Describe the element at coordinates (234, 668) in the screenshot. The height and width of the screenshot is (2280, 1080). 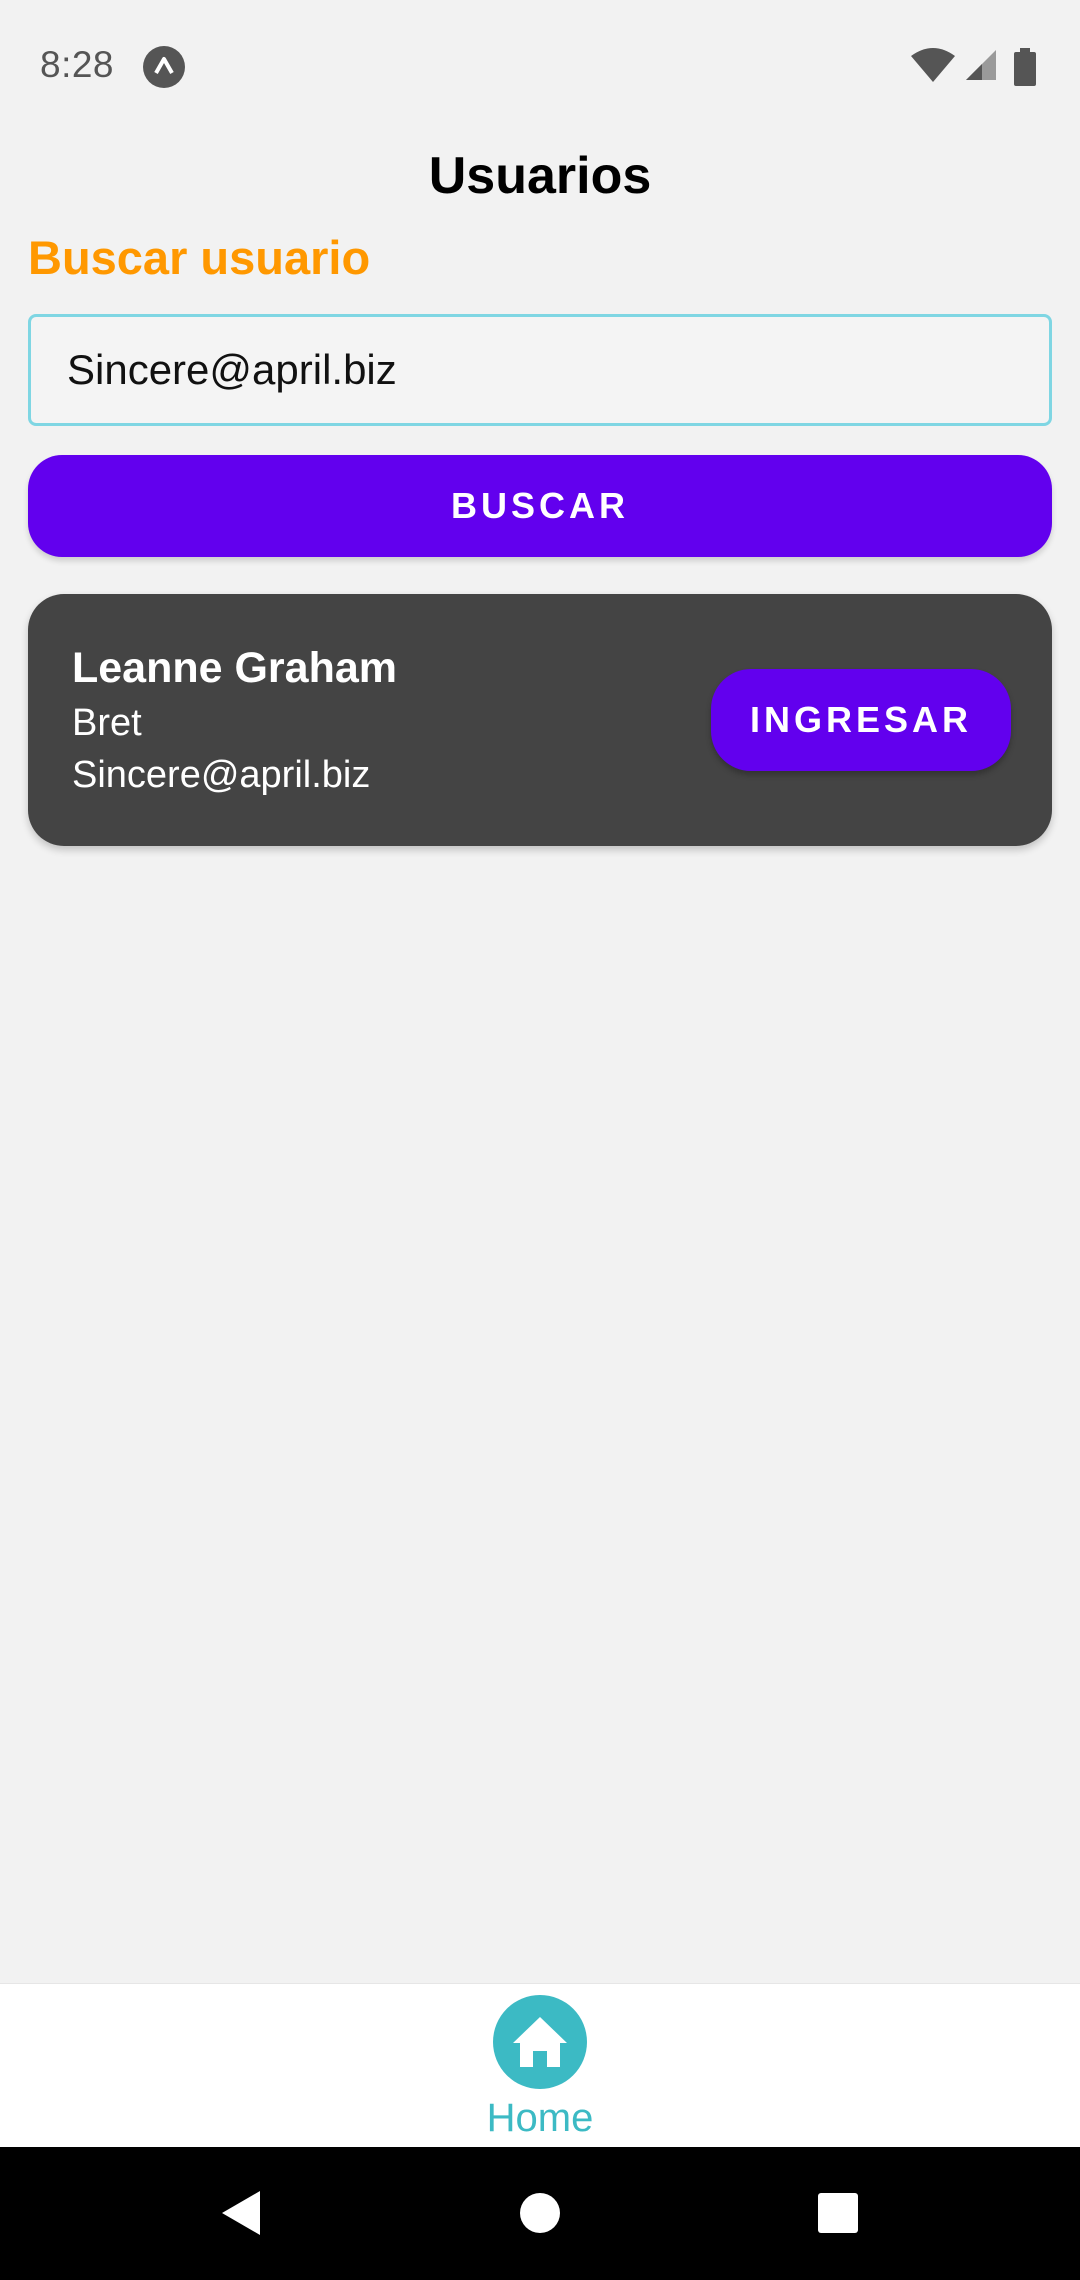
I see `user-name: Leanne Graham` at that location.